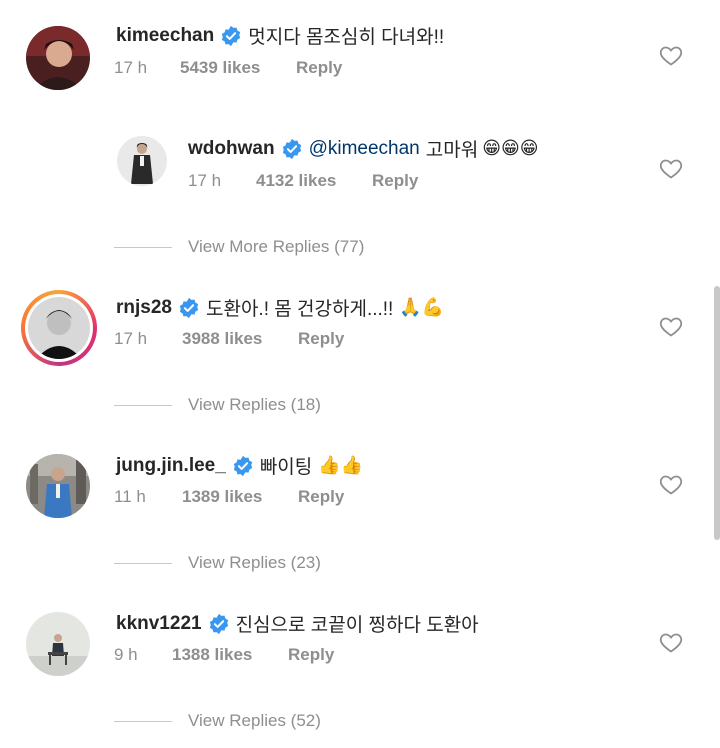 The width and height of the screenshot is (720, 748). I want to click on view-replies-button: View Replies (52), so click(217, 721).